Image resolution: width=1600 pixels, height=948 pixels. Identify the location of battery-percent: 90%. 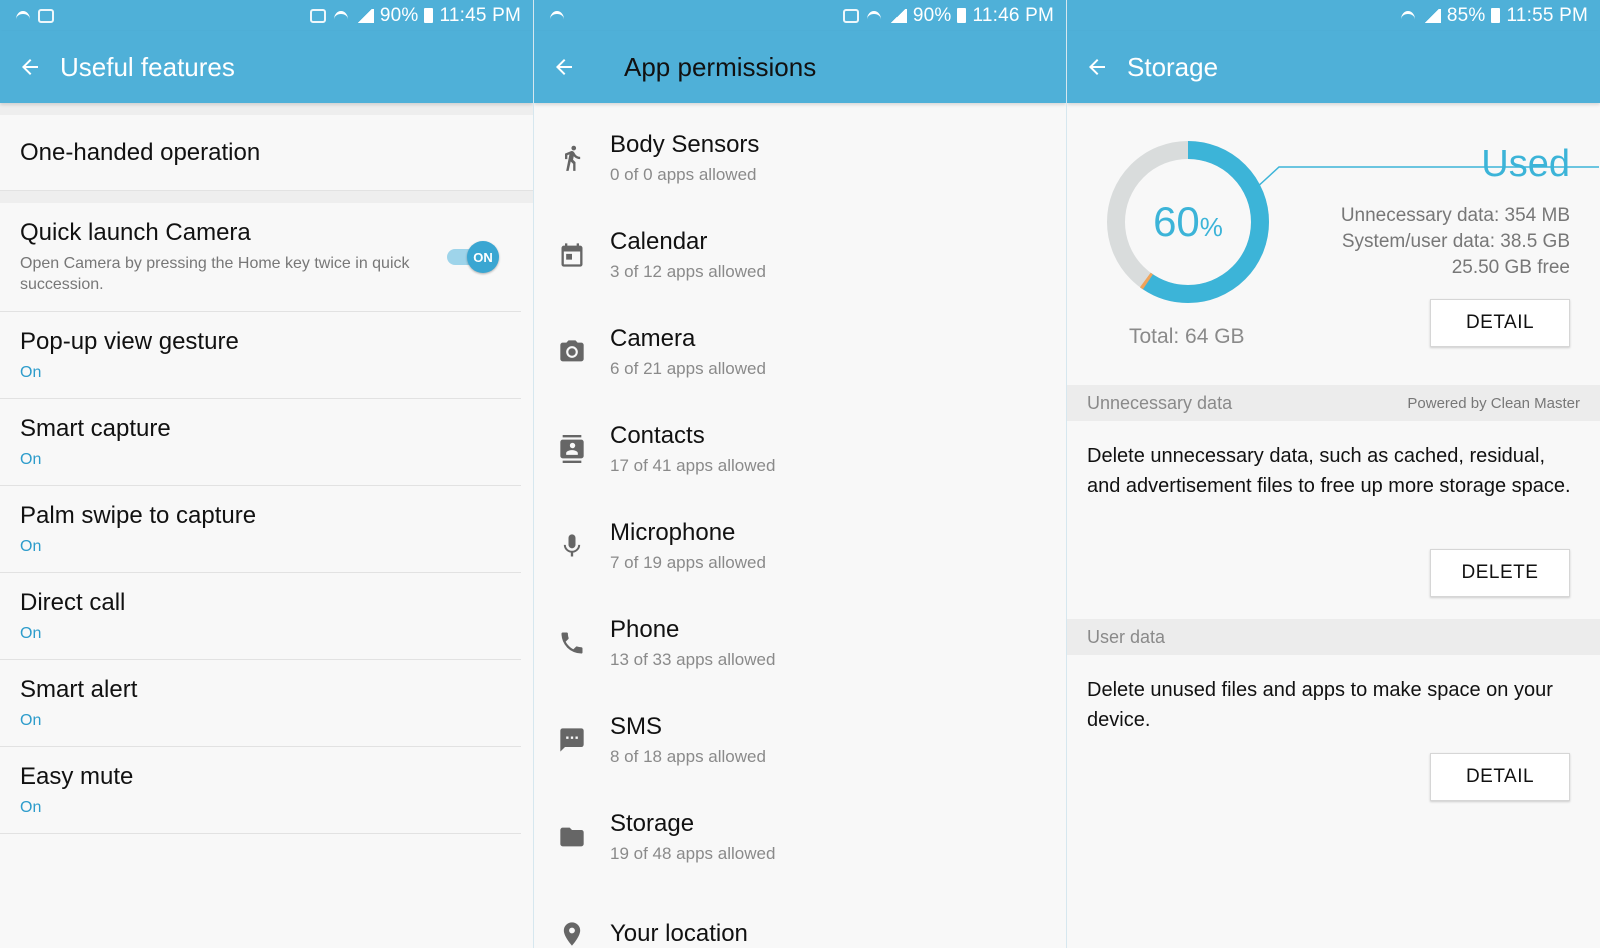
(932, 15).